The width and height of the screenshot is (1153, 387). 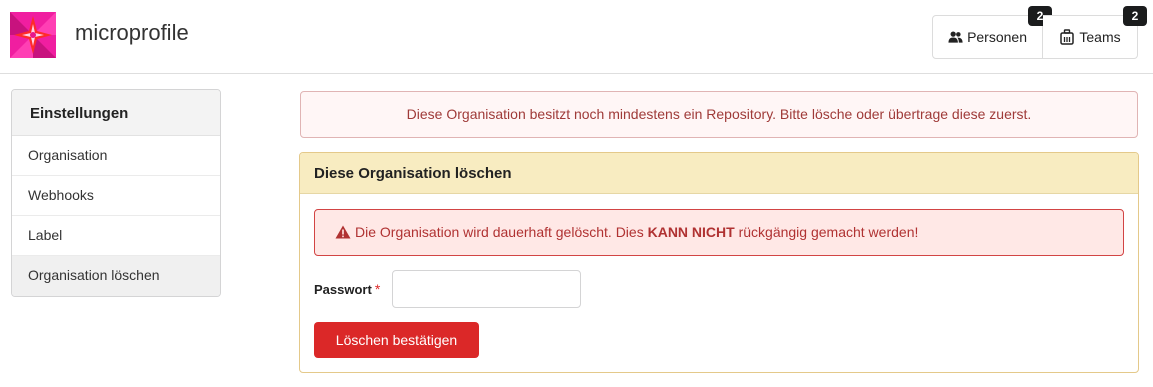 I want to click on org-title: microprofile, so click(x=132, y=32).